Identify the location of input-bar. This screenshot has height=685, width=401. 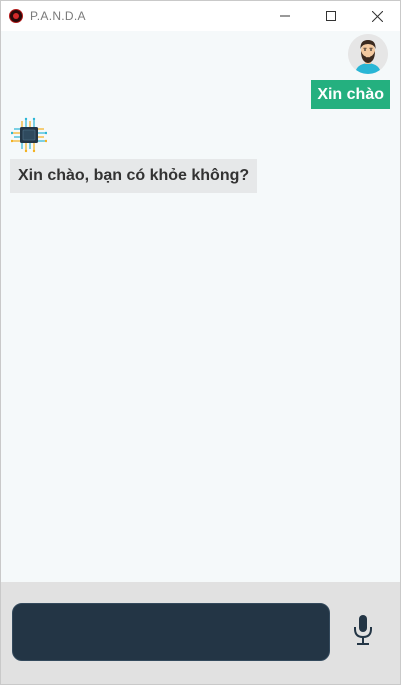
(200, 633).